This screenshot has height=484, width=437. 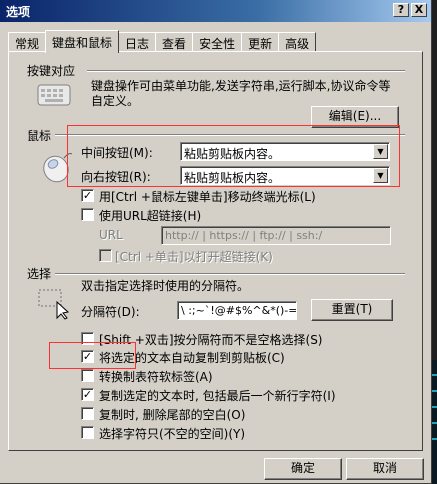 I want to click on keyboard-group-title: 按键对应, so click(x=53, y=70).